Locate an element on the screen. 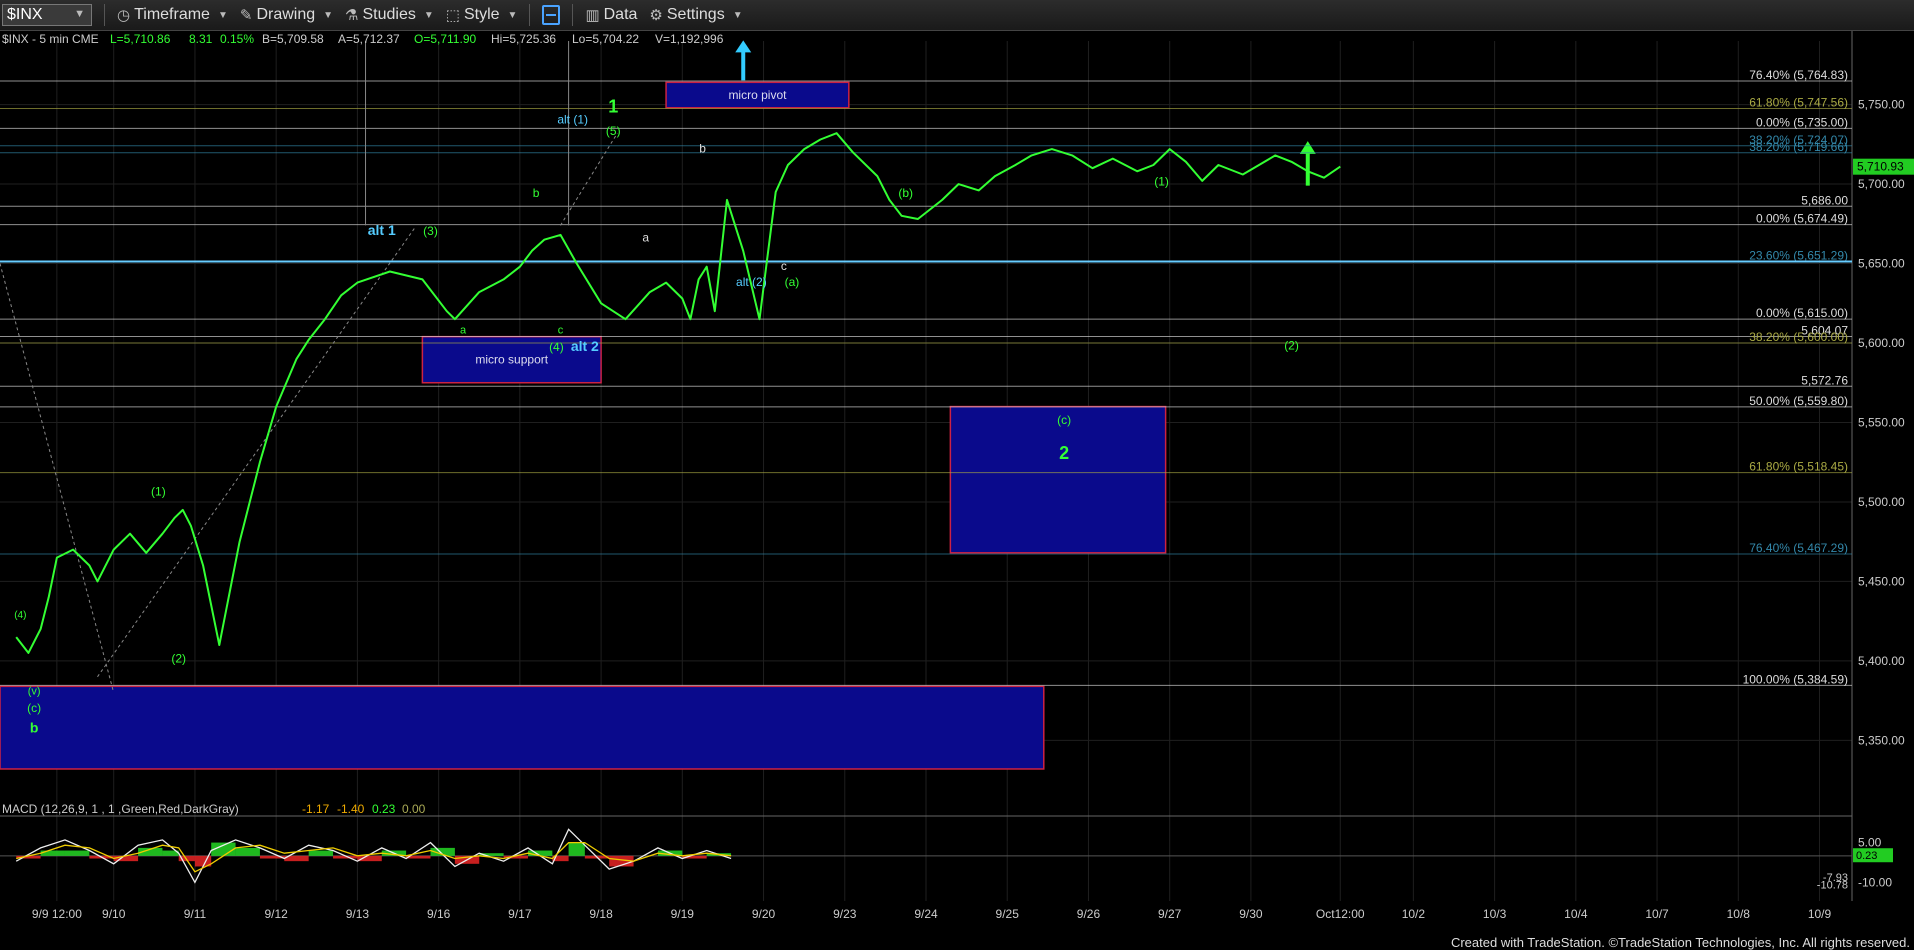 The image size is (1914, 950). bar-chart-icon: ▥ is located at coordinates (592, 15).